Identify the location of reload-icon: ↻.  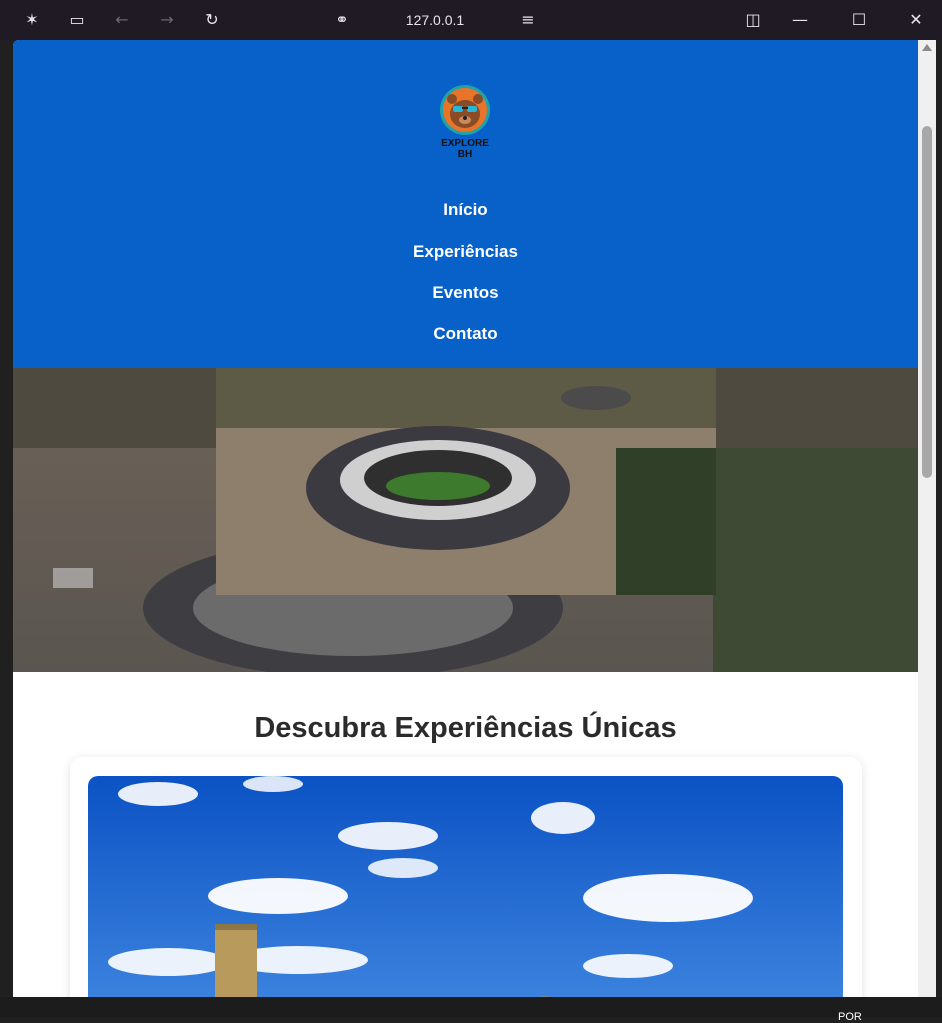
(212, 20).